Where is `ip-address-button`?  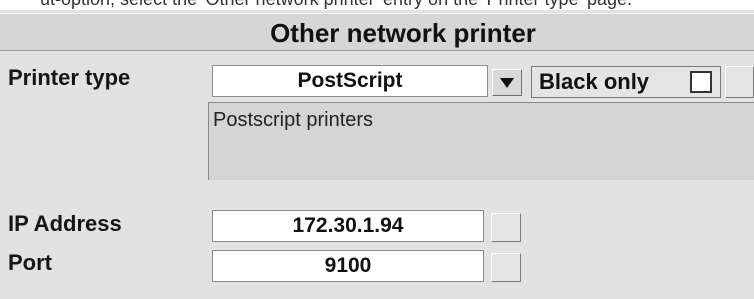 ip-address-button is located at coordinates (506, 227).